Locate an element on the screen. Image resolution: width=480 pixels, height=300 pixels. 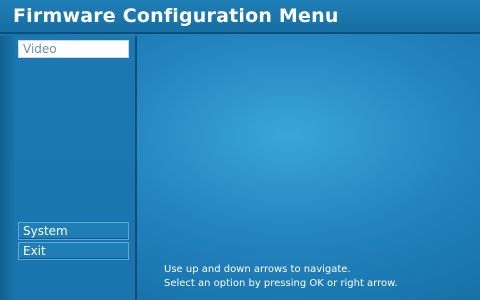
title-bar: Firmware Configuration Menu is located at coordinates (240, 17).